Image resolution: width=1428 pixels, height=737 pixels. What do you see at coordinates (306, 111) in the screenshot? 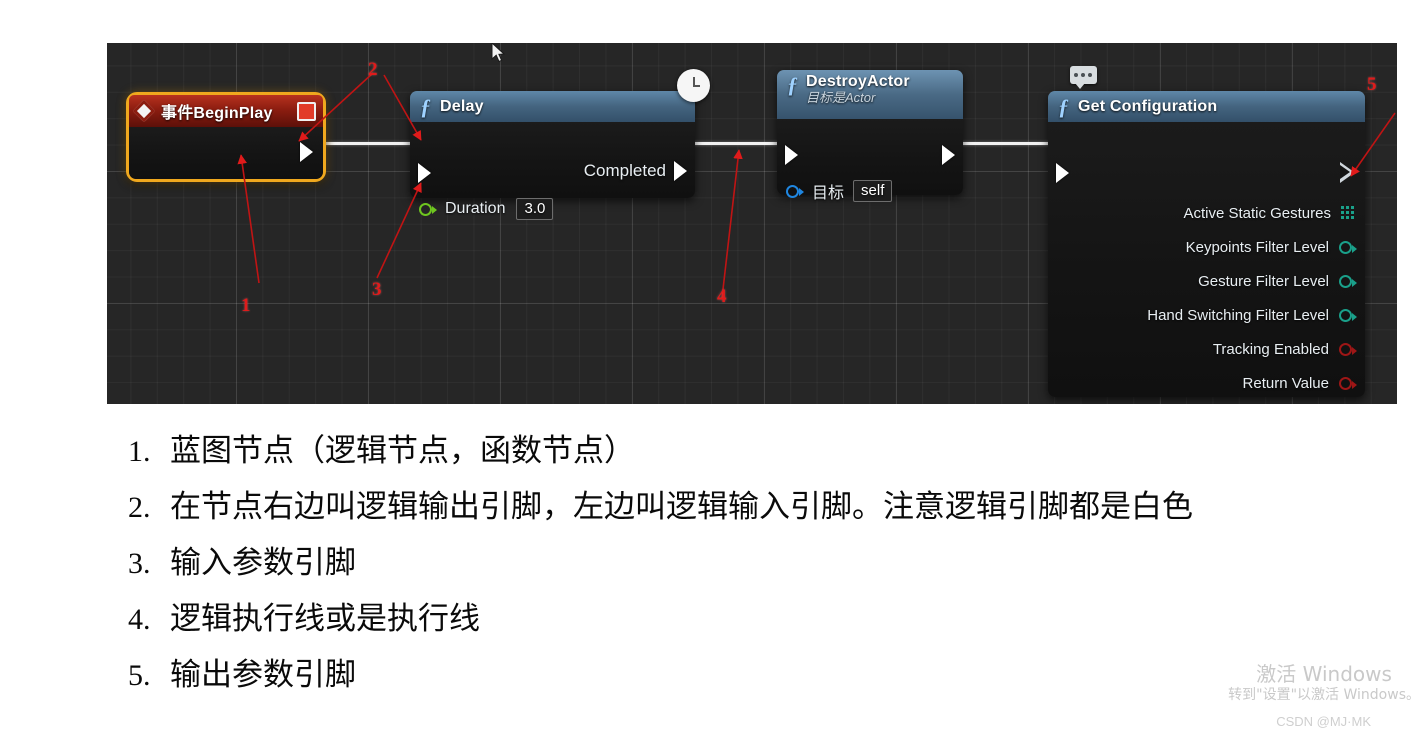
I see `red-square-icon` at bounding box center [306, 111].